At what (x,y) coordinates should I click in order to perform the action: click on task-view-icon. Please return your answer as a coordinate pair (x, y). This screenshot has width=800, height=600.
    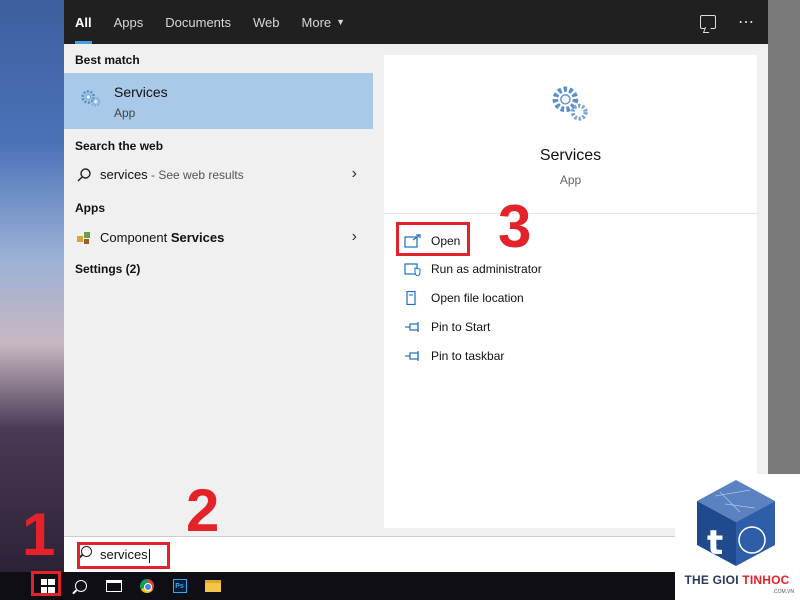
    Looking at the image, I should click on (113, 586).